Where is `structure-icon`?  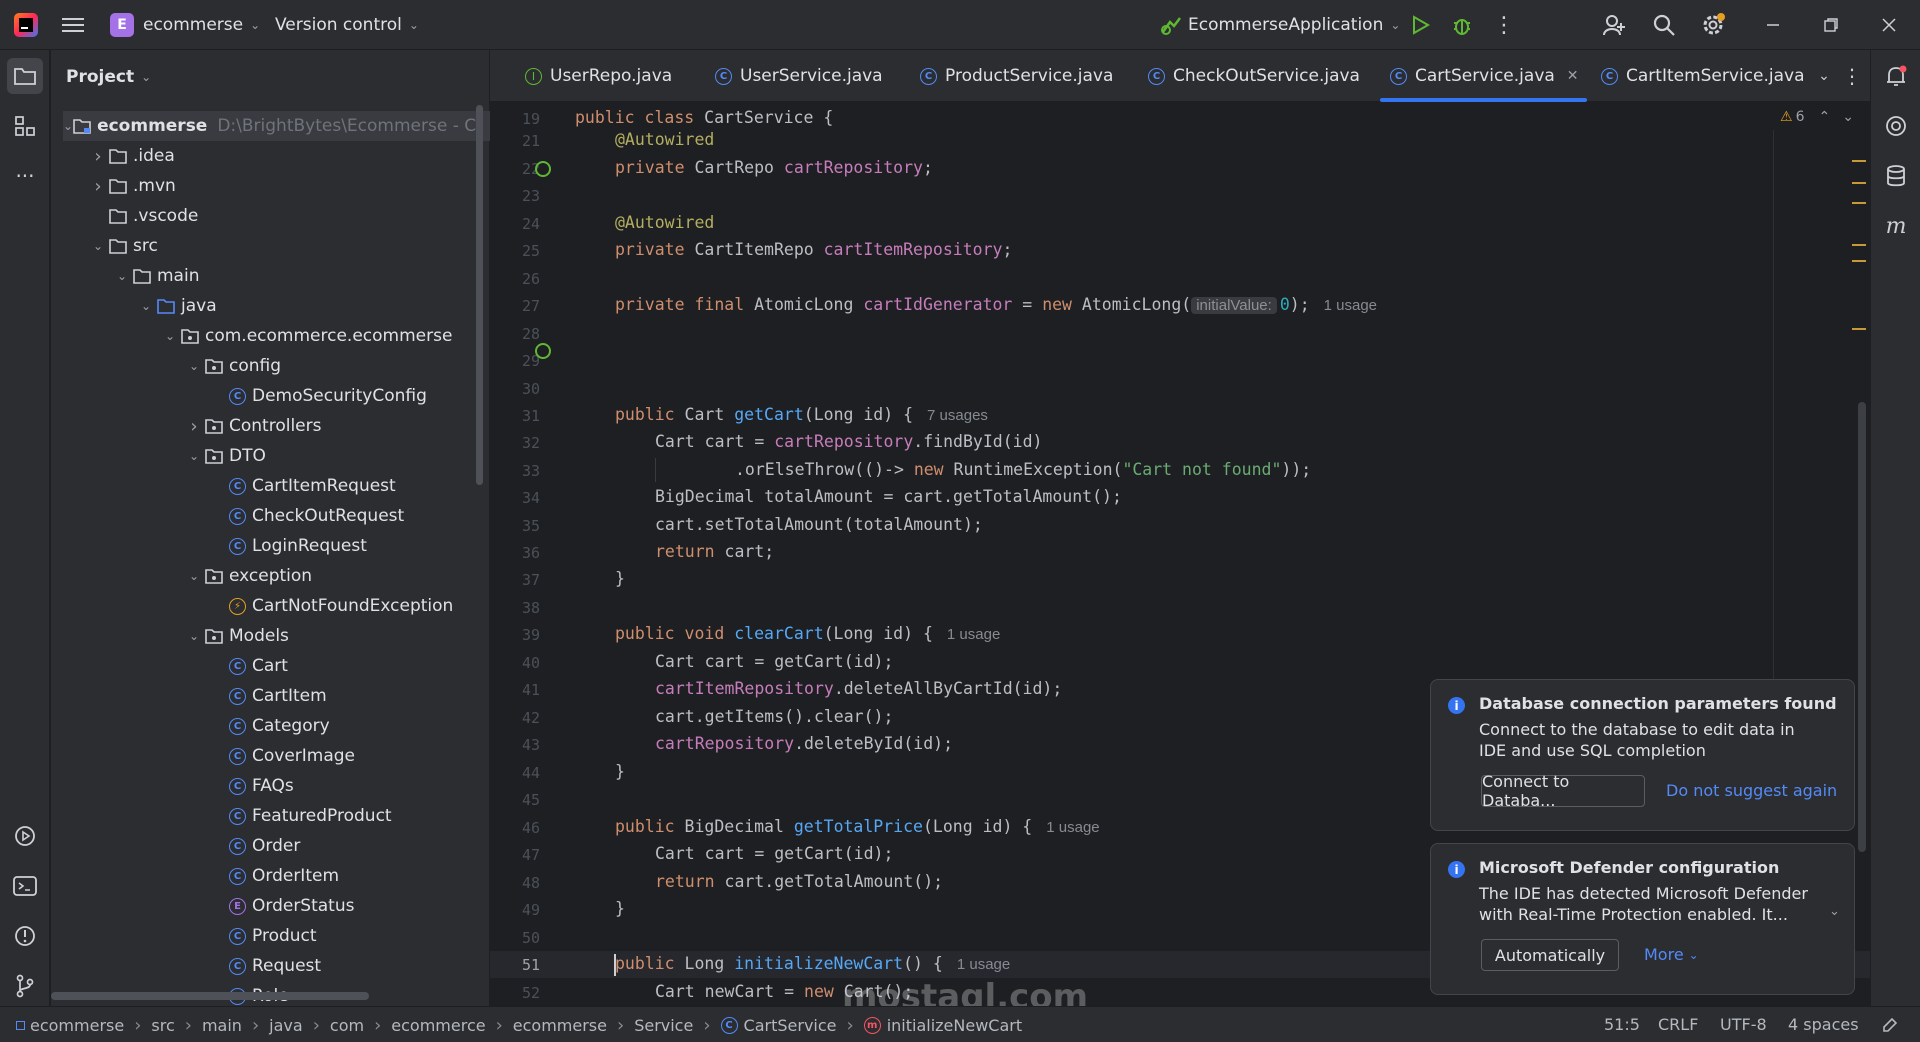 structure-icon is located at coordinates (25, 126).